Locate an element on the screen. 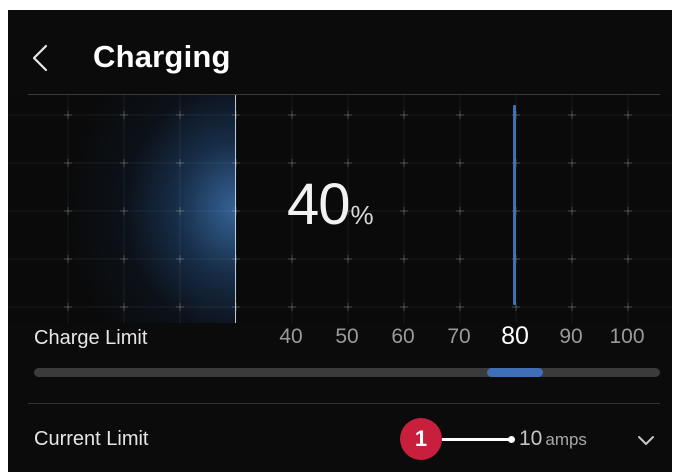 This screenshot has height=472, width=679. callout-leader-line is located at coordinates (477, 439).